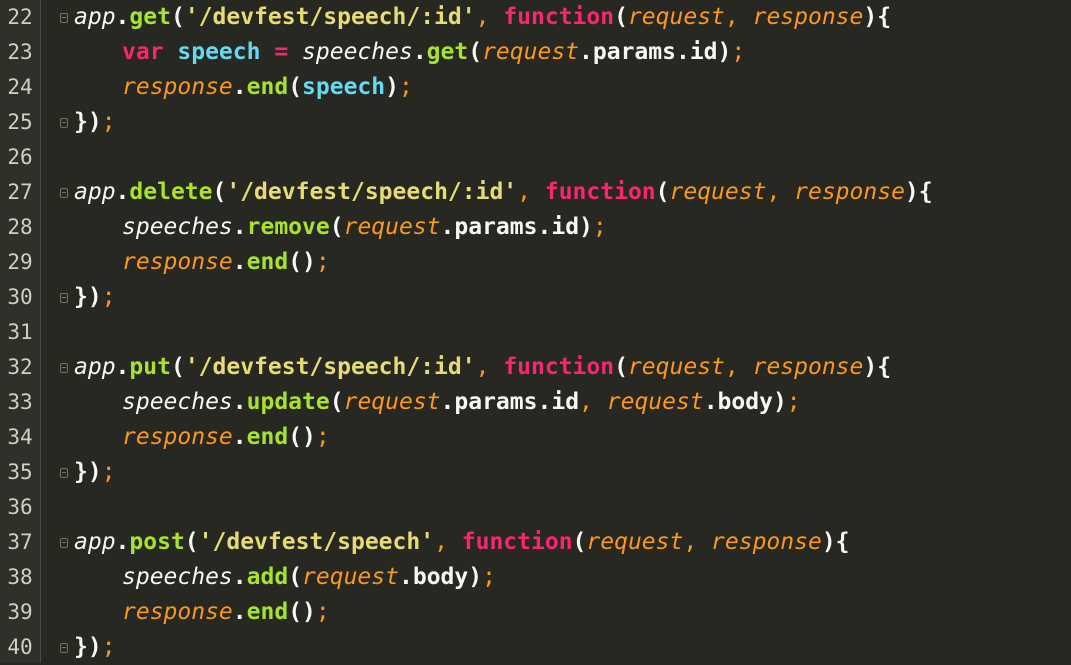 The image size is (1071, 665). I want to click on code-line: 26, so click(535, 157).